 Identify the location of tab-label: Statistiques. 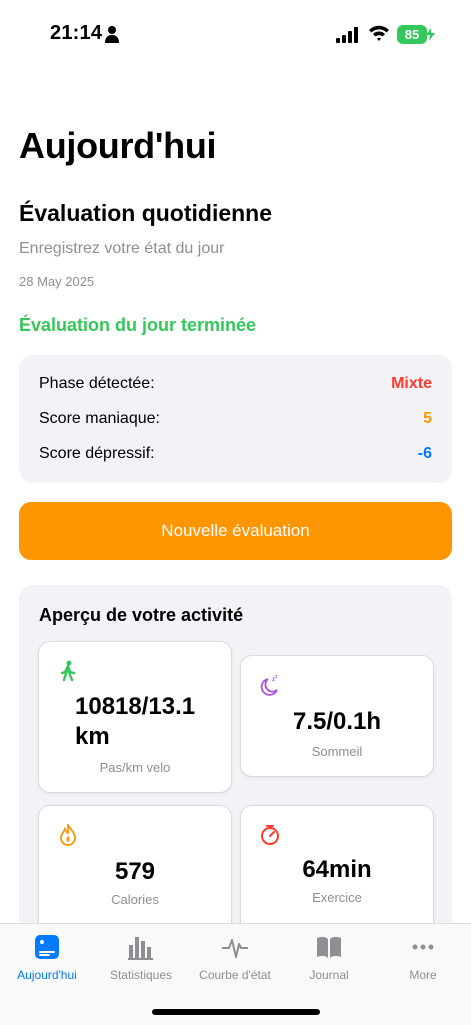
(141, 975).